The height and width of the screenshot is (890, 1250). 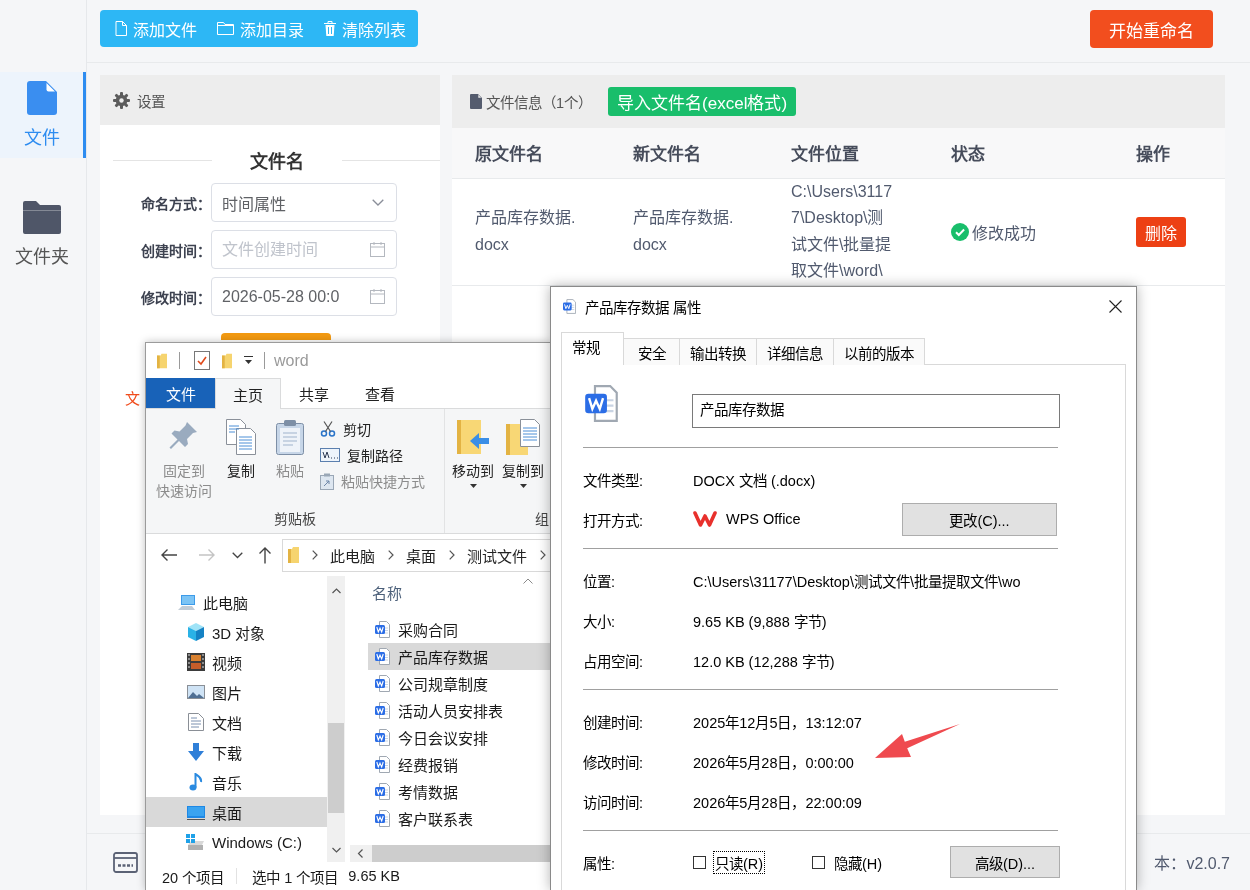 I want to click on field-value: 12.0 KB (12,288 字节), so click(x=764, y=661).